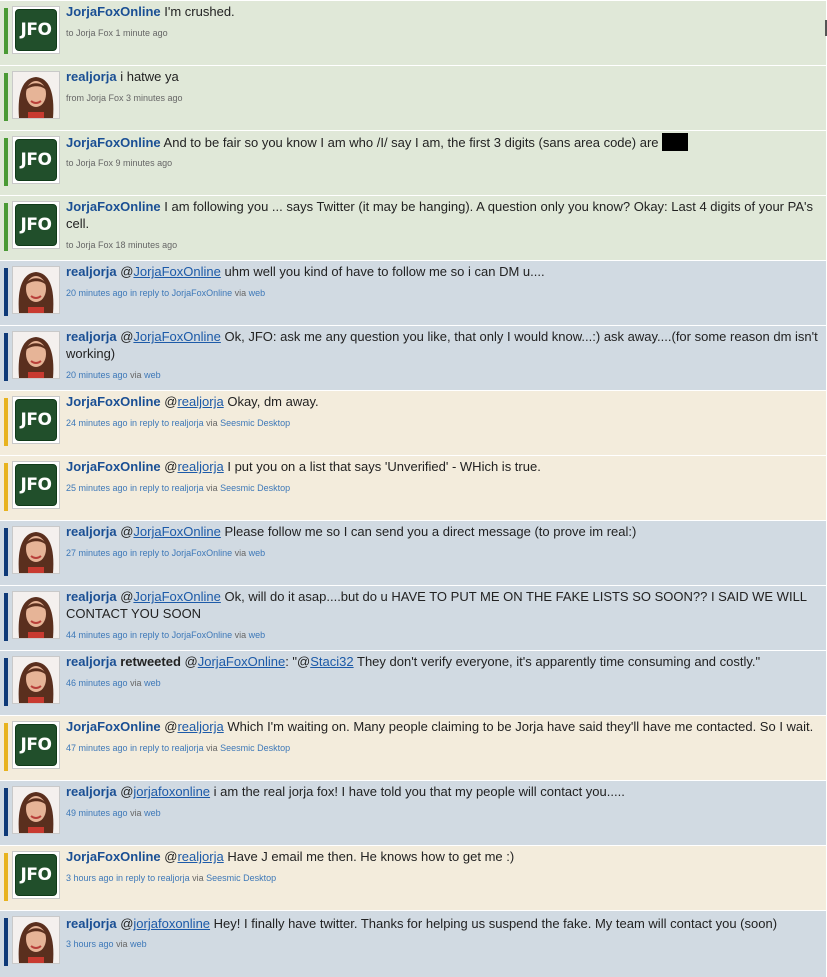  What do you see at coordinates (331, 661) in the screenshot?
I see `retweet-mention: Staci32` at bounding box center [331, 661].